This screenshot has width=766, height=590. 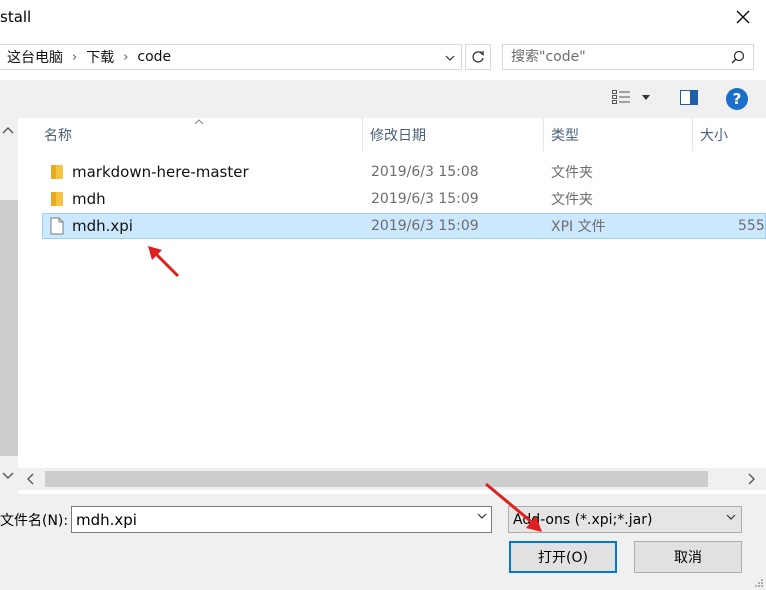 What do you see at coordinates (58, 134) in the screenshot?
I see `column-header-name: 名称` at bounding box center [58, 134].